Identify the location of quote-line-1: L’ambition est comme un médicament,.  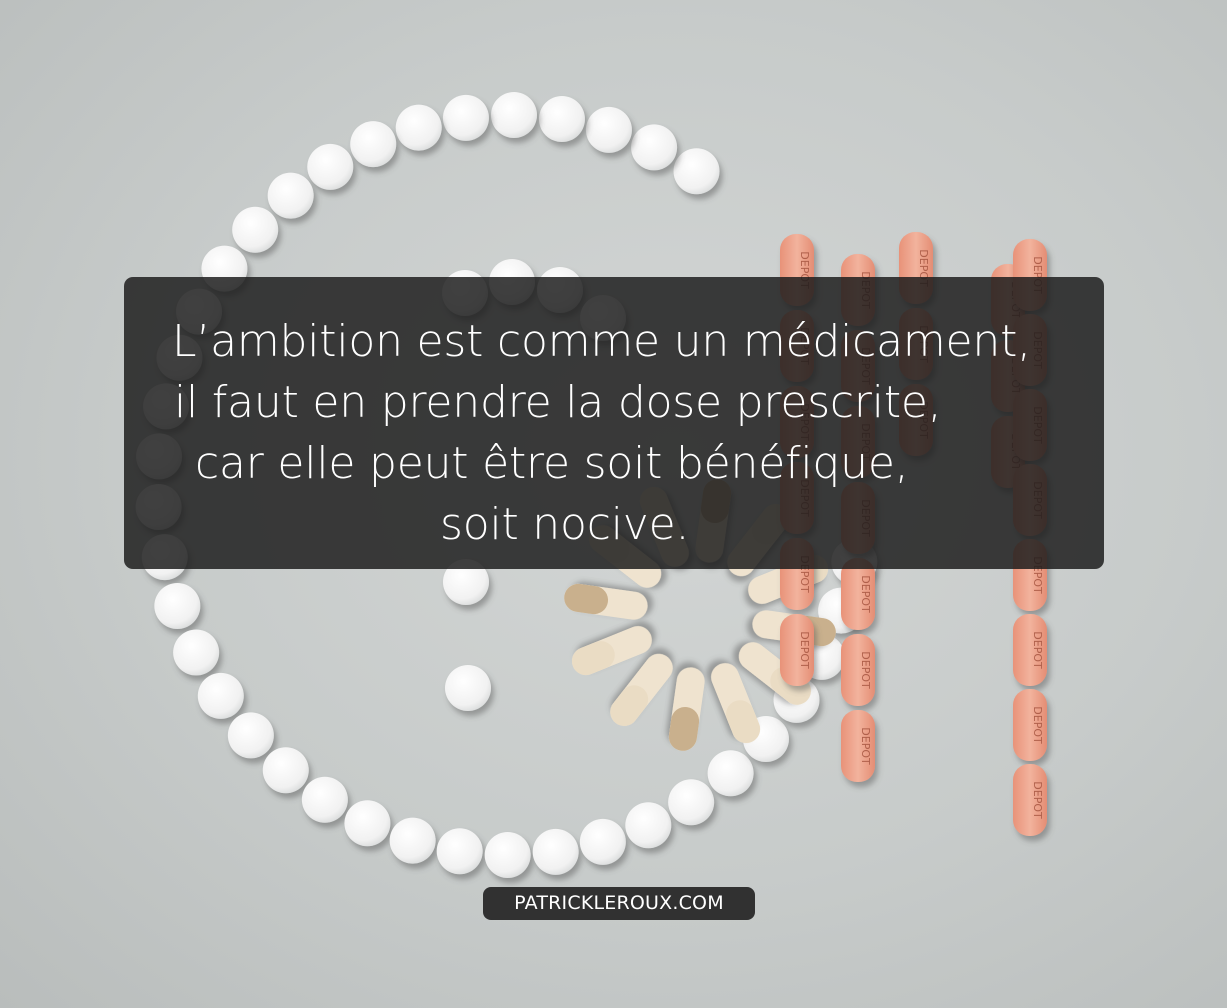
(601, 341).